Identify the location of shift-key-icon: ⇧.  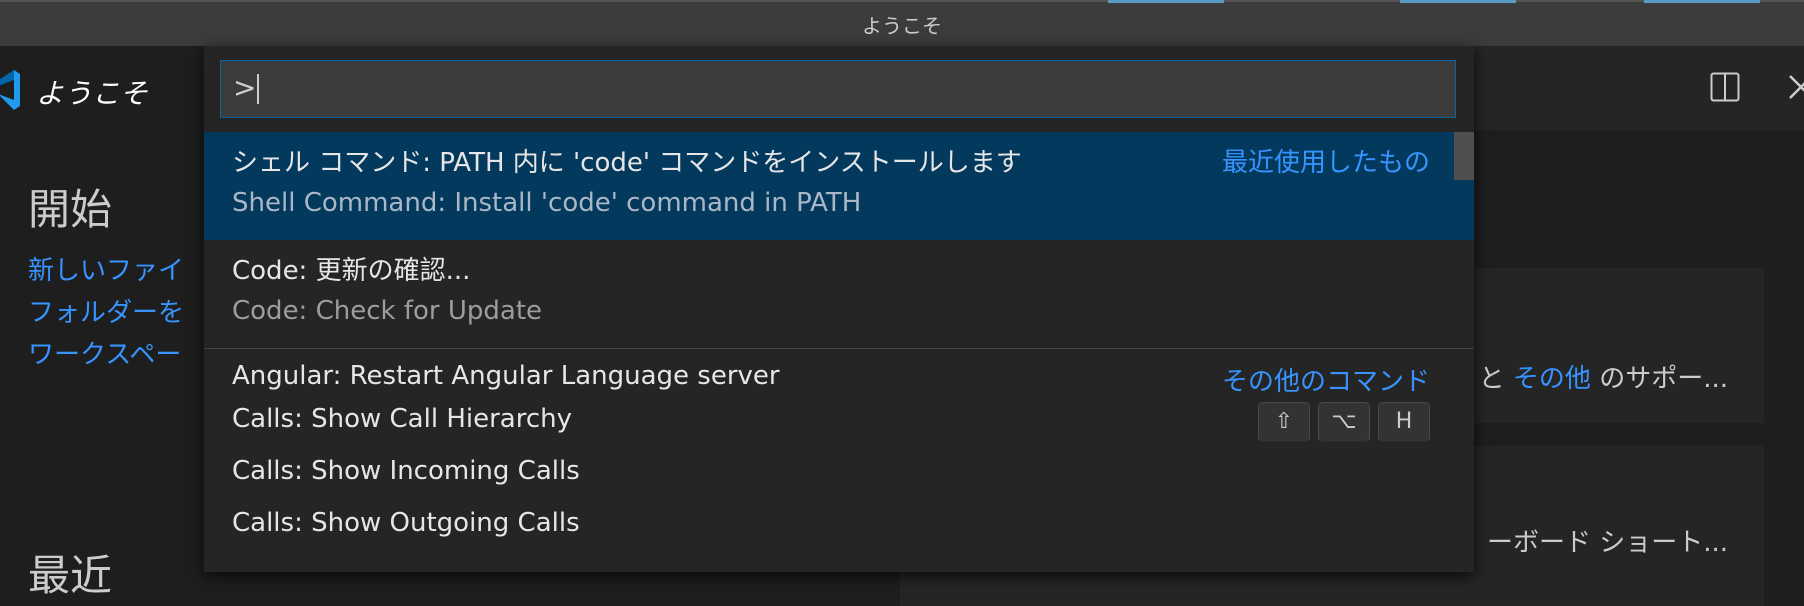
(1284, 422).